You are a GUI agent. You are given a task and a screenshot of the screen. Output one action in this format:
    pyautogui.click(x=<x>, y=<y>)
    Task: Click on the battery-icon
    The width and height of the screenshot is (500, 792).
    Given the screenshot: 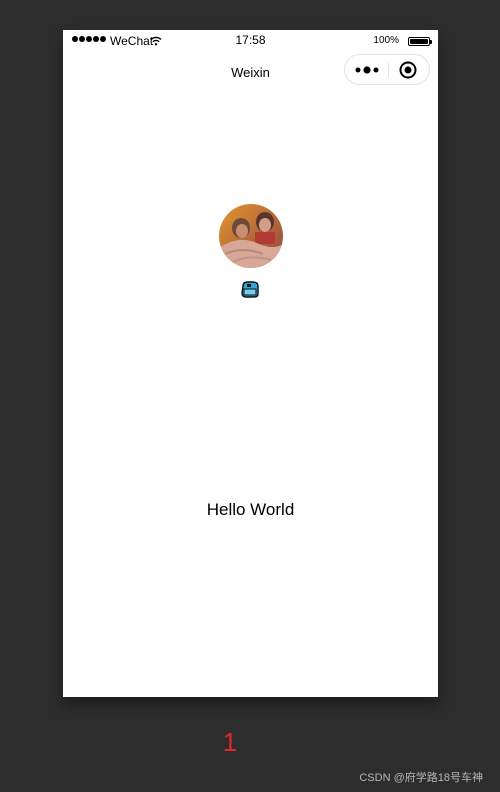 What is the action you would take?
    pyautogui.click(x=420, y=41)
    